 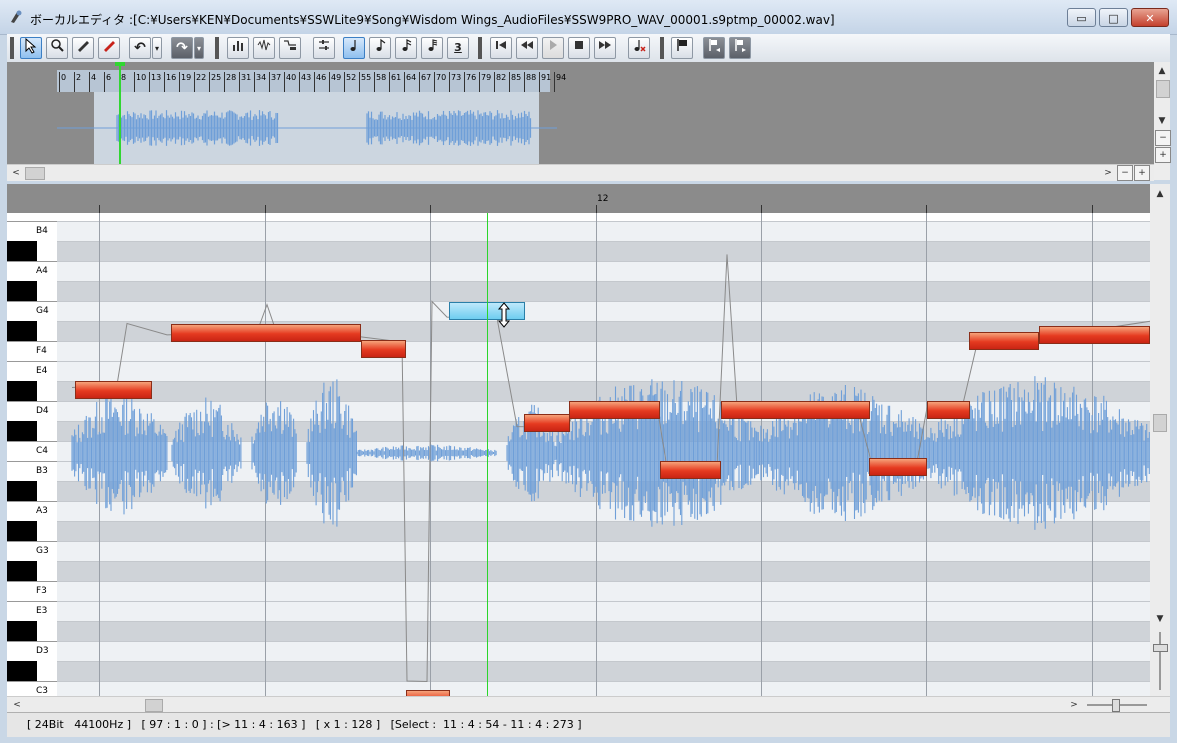 I want to click on zoom-out-horizontal-button: −, so click(x=1125, y=173).